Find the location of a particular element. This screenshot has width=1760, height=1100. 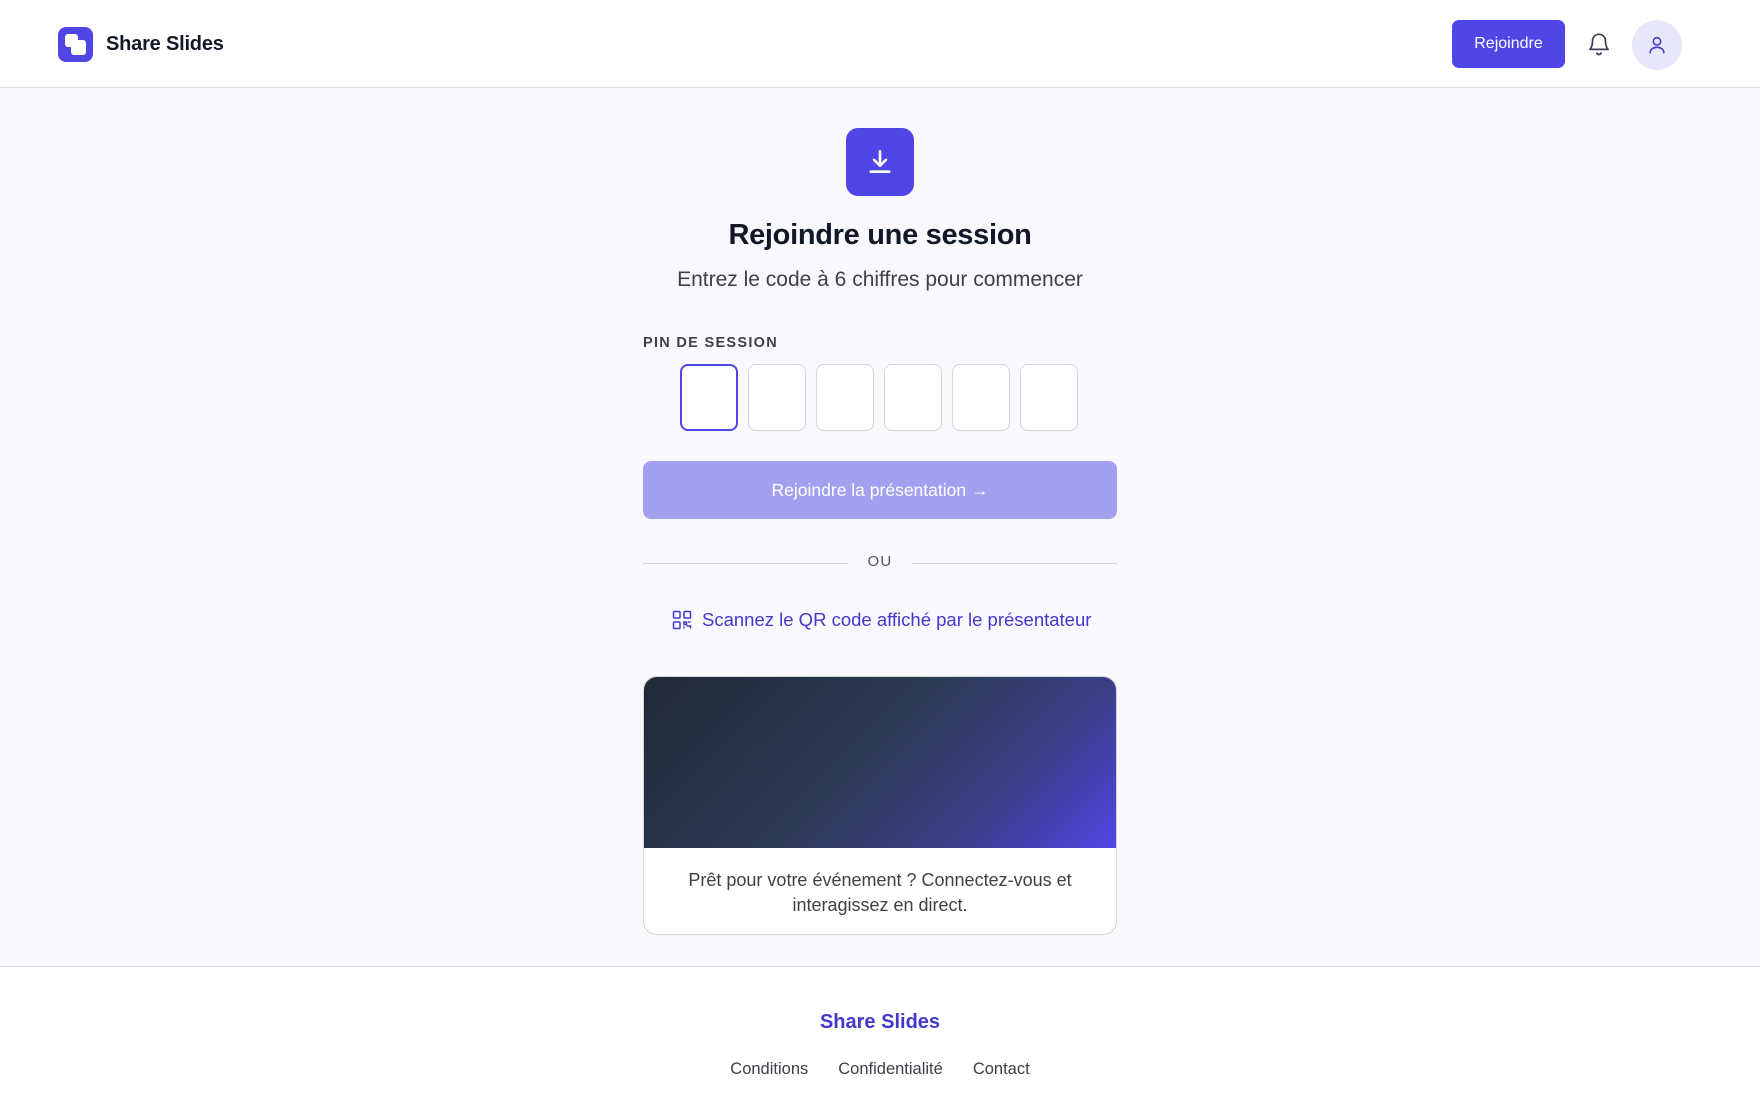

avatar is located at coordinates (1657, 45).